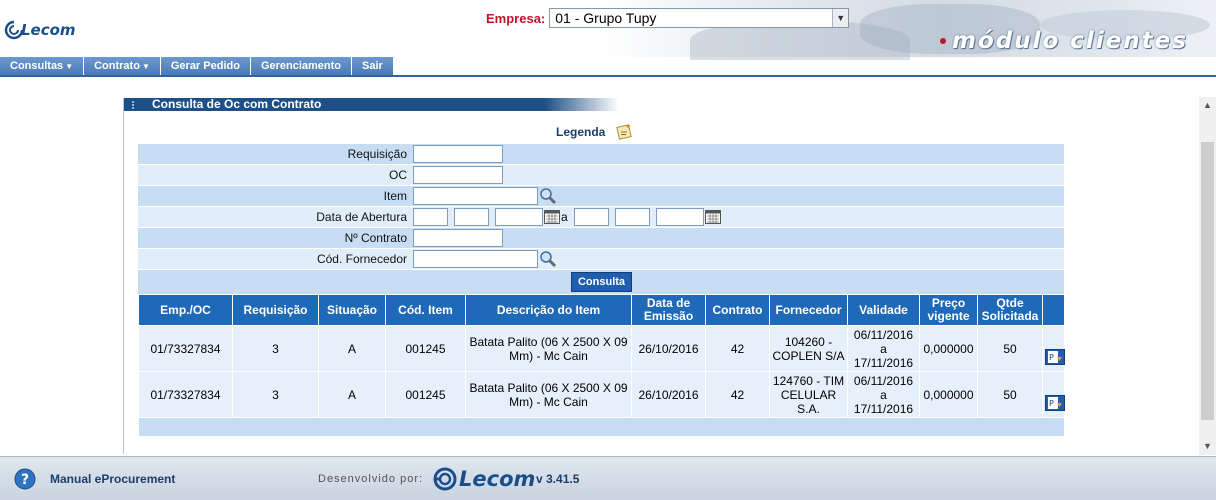  Describe the element at coordinates (475, 196) in the screenshot. I see `item-input` at that location.